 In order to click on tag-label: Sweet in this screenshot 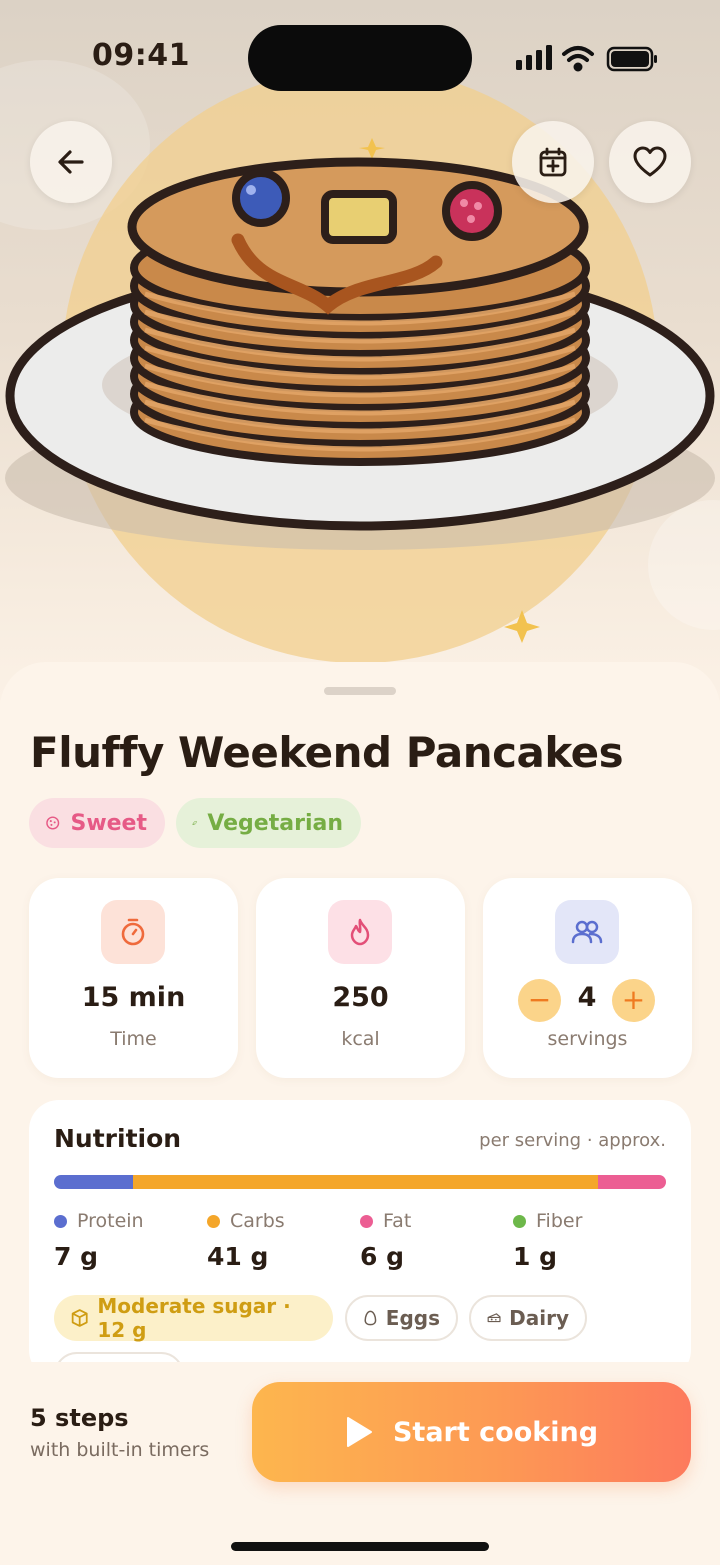, I will do `click(108, 823)`.